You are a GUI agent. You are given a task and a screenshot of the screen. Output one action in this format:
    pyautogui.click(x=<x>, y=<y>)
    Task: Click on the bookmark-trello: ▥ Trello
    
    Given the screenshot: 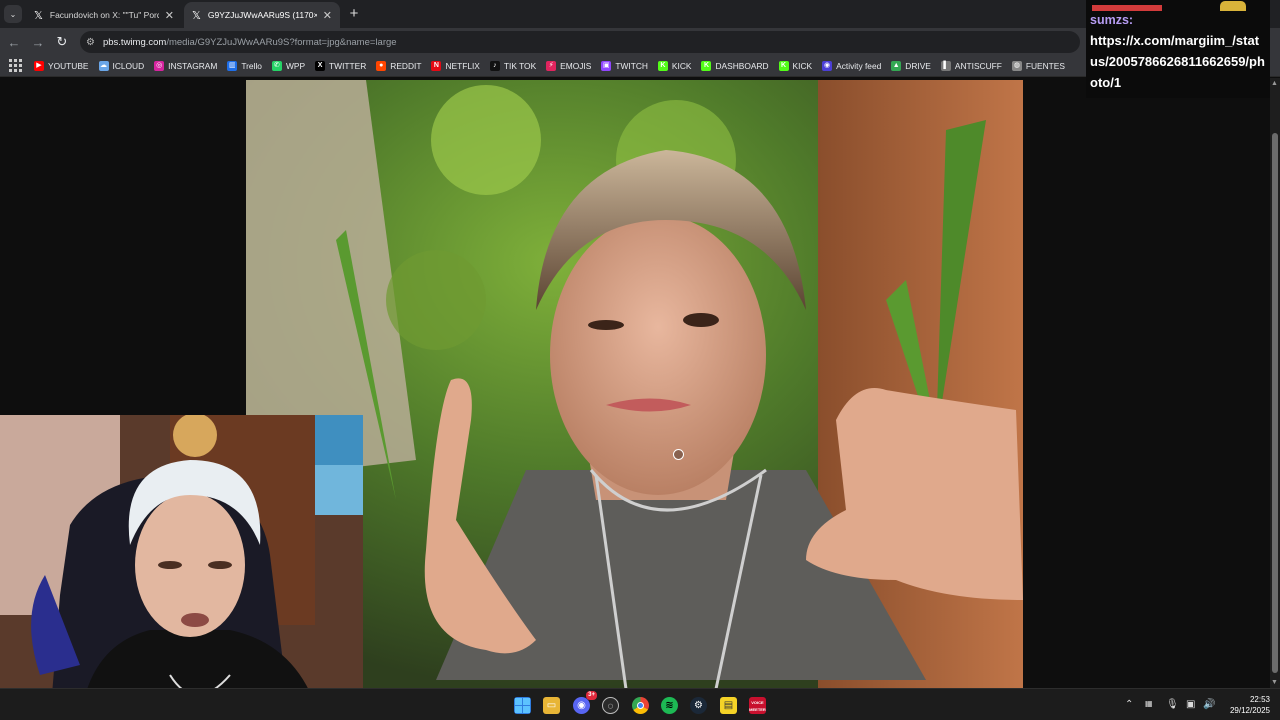 What is the action you would take?
    pyautogui.click(x=244, y=65)
    